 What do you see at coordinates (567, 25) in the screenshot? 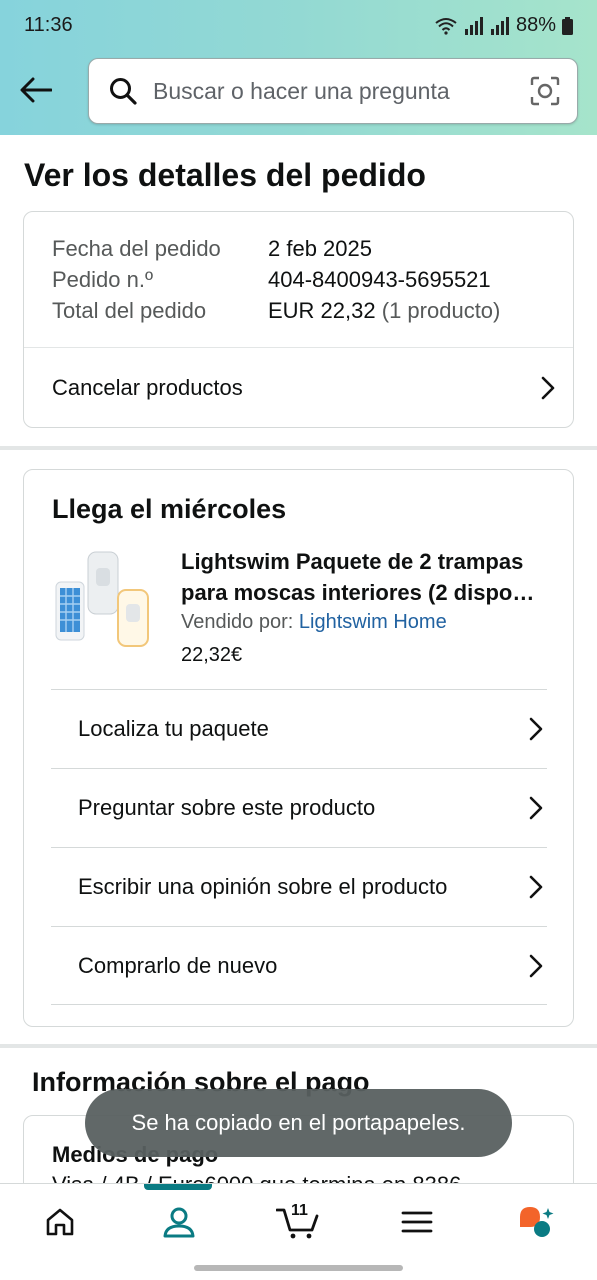
I see `battery-icon` at bounding box center [567, 25].